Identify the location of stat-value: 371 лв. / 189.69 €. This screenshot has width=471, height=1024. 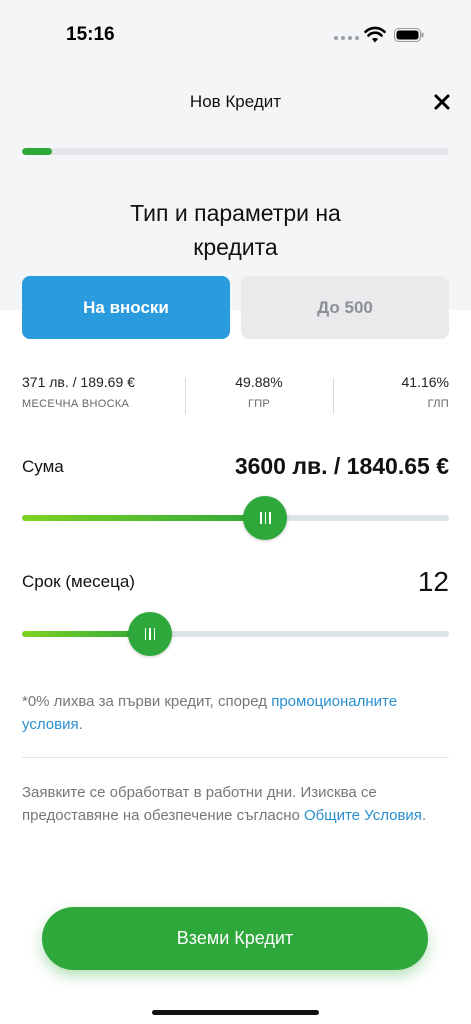
(78, 382).